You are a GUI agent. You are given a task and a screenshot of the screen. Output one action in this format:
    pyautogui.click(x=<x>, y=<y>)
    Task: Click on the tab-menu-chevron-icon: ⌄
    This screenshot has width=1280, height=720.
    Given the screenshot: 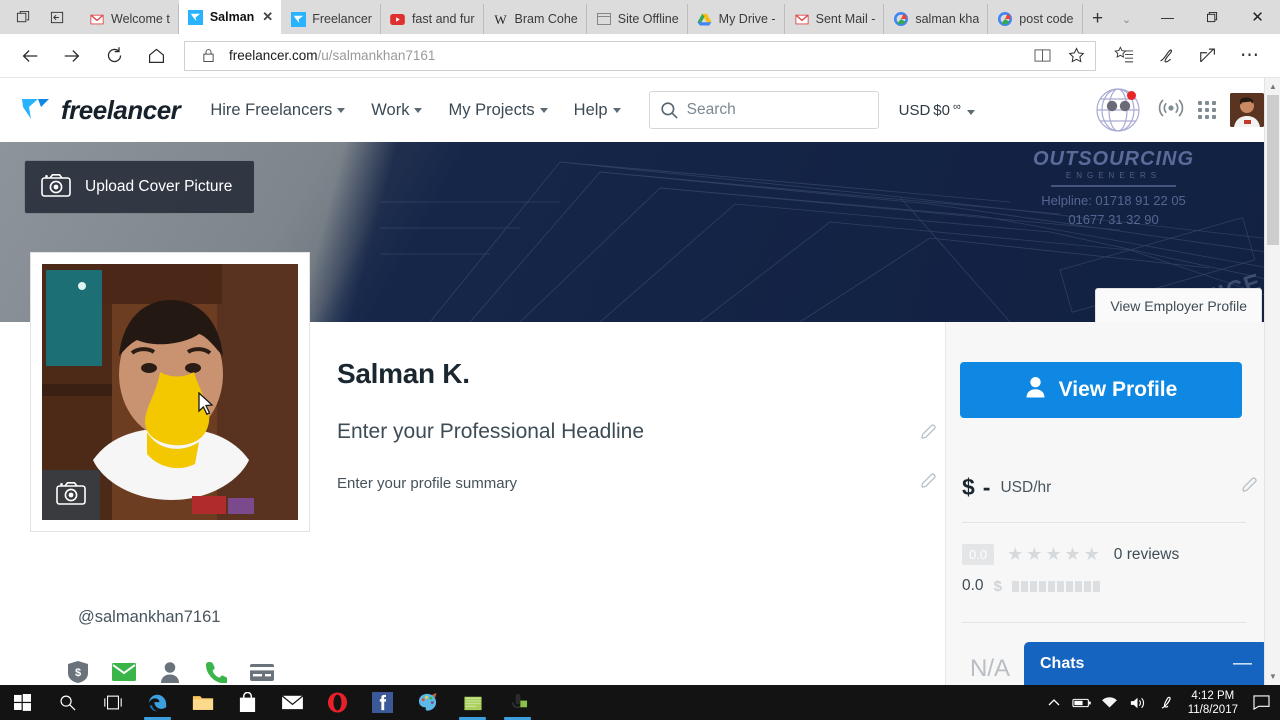 What is the action you would take?
    pyautogui.click(x=1127, y=19)
    